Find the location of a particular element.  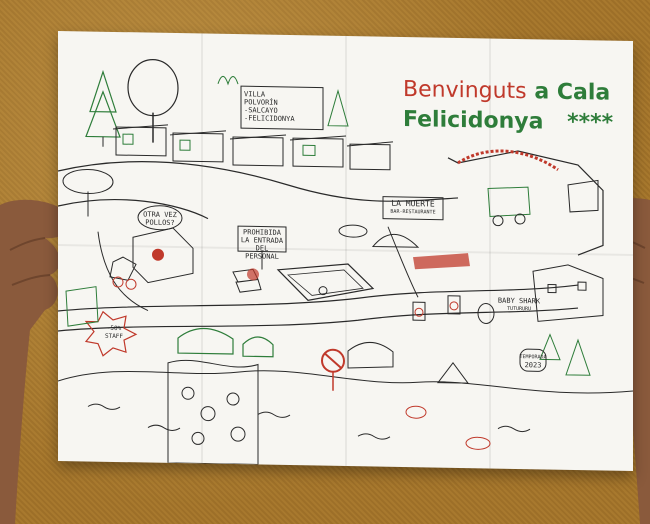

tomb-line-2: 2023 is located at coordinates (533, 365).